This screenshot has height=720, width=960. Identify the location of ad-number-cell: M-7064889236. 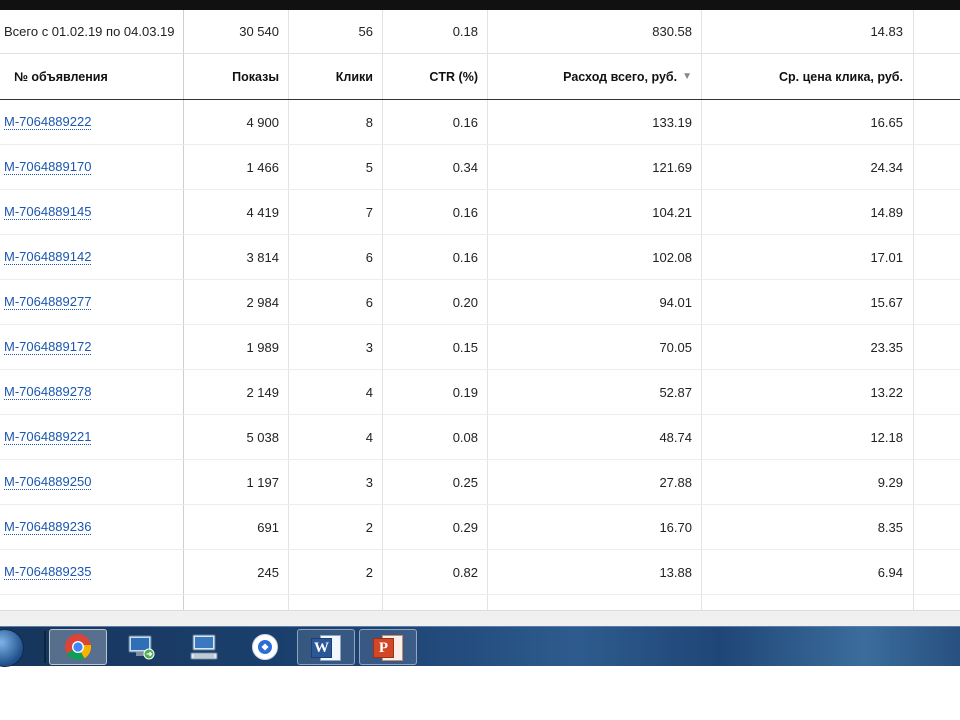
(92, 527).